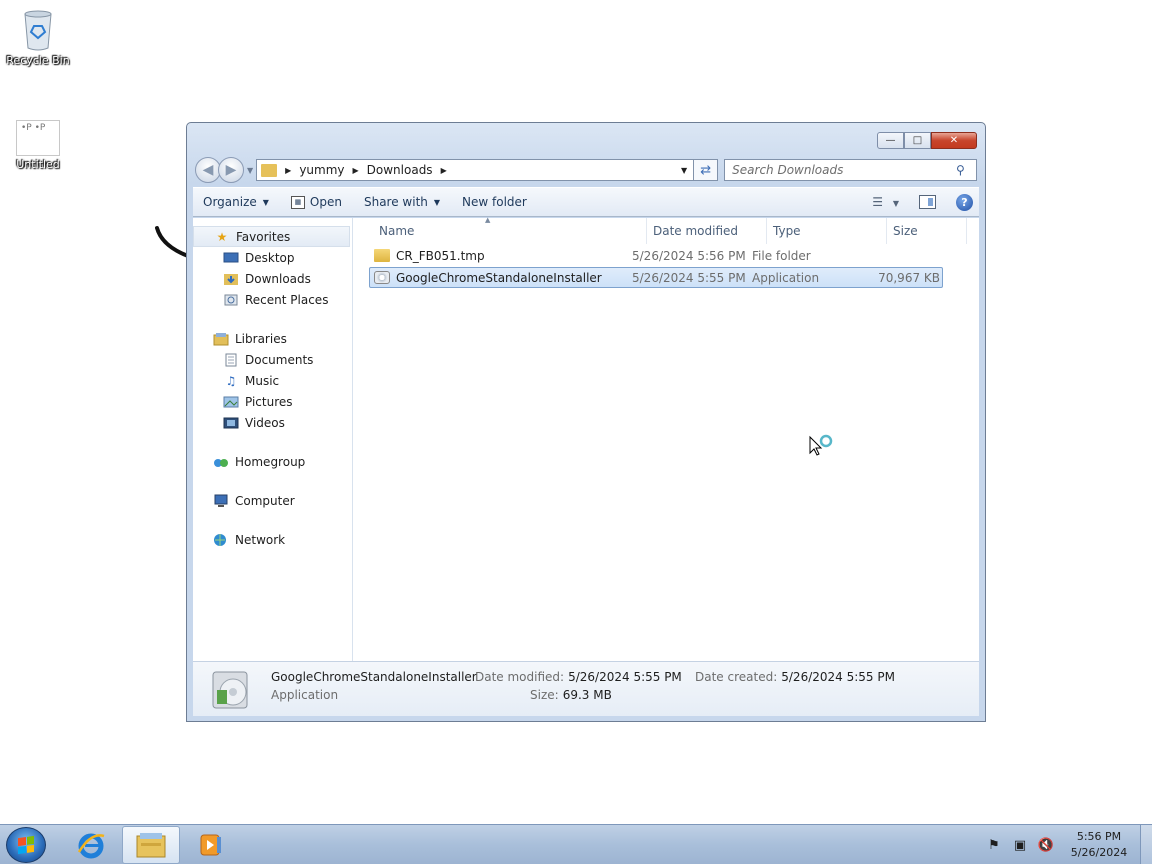  Describe the element at coordinates (440, 255) in the screenshot. I see `file-name: CR_FB051.tmp` at that location.